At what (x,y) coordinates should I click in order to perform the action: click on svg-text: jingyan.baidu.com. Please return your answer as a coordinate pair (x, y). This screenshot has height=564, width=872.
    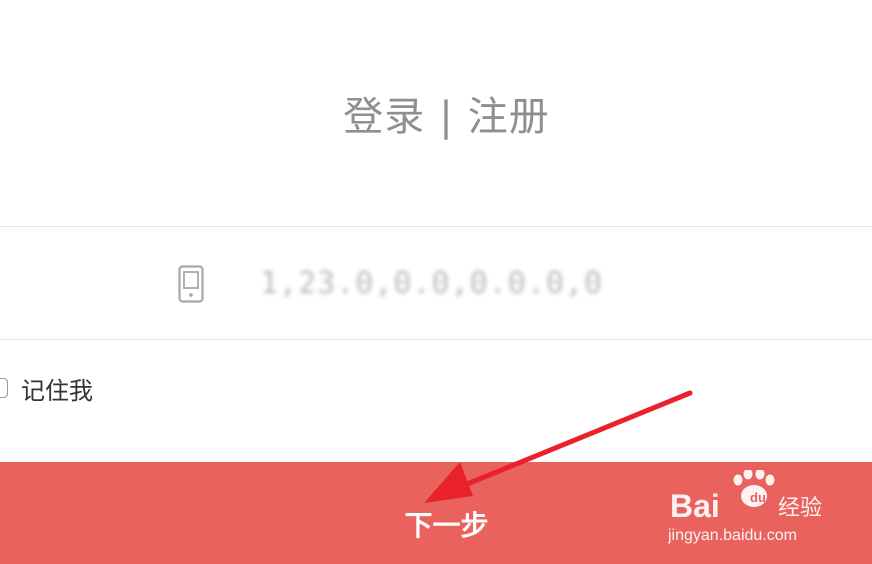
    Looking at the image, I should click on (732, 535).